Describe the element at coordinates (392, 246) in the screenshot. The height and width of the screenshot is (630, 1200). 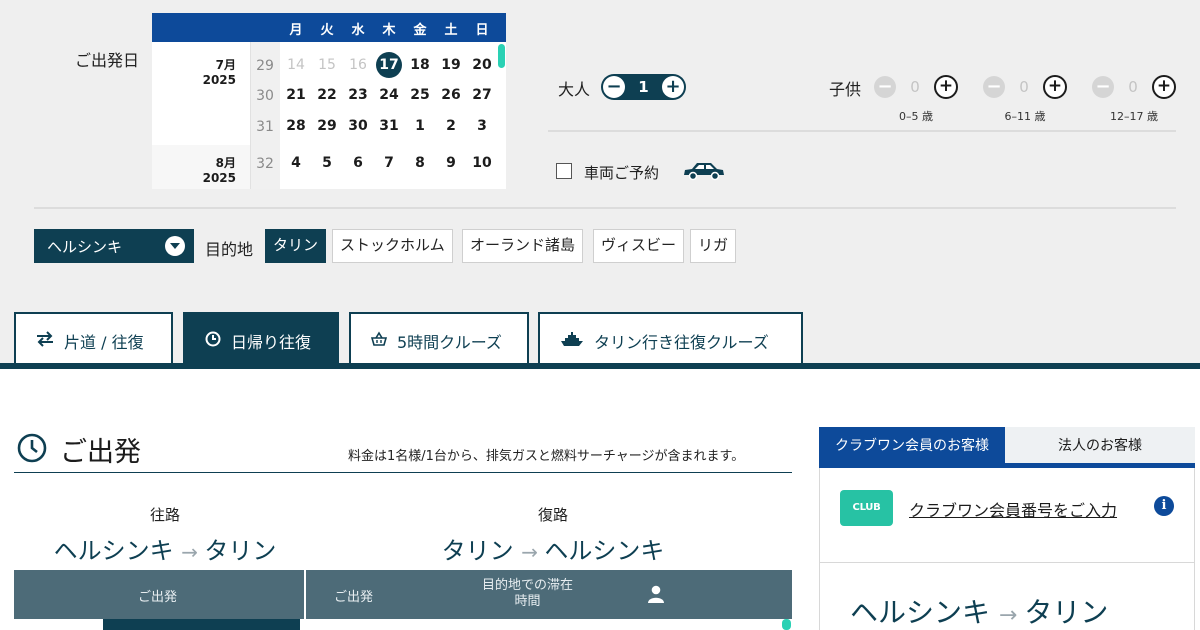
I see `destination-stockholm: ストックホルム` at that location.